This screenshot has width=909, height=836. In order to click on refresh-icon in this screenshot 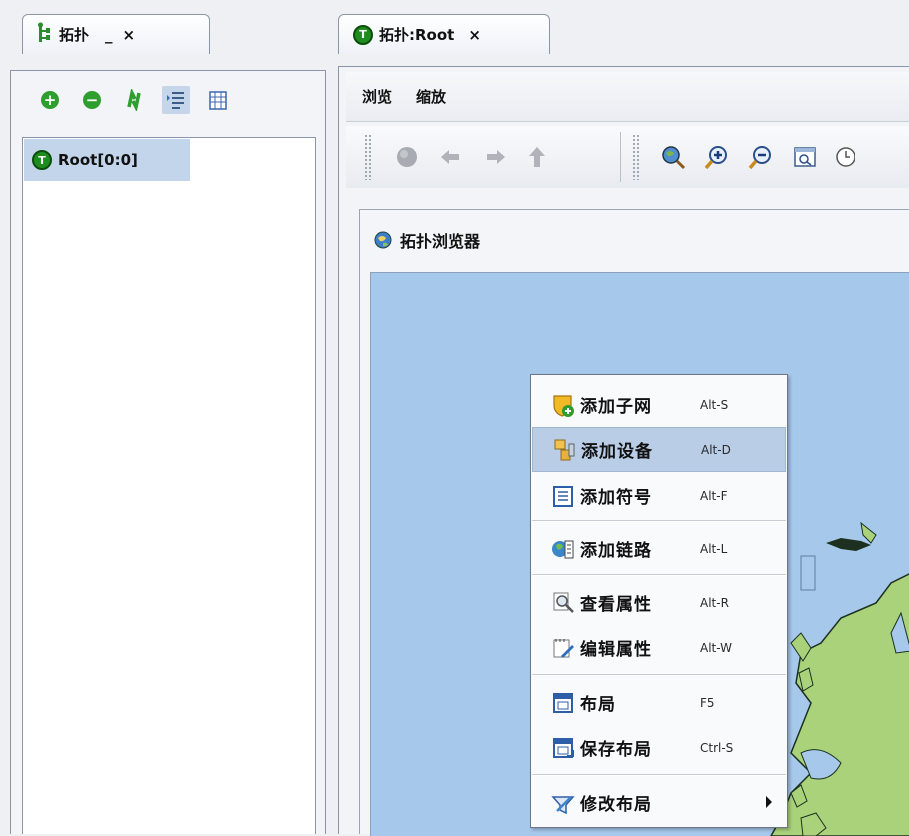, I will do `click(134, 100)`.